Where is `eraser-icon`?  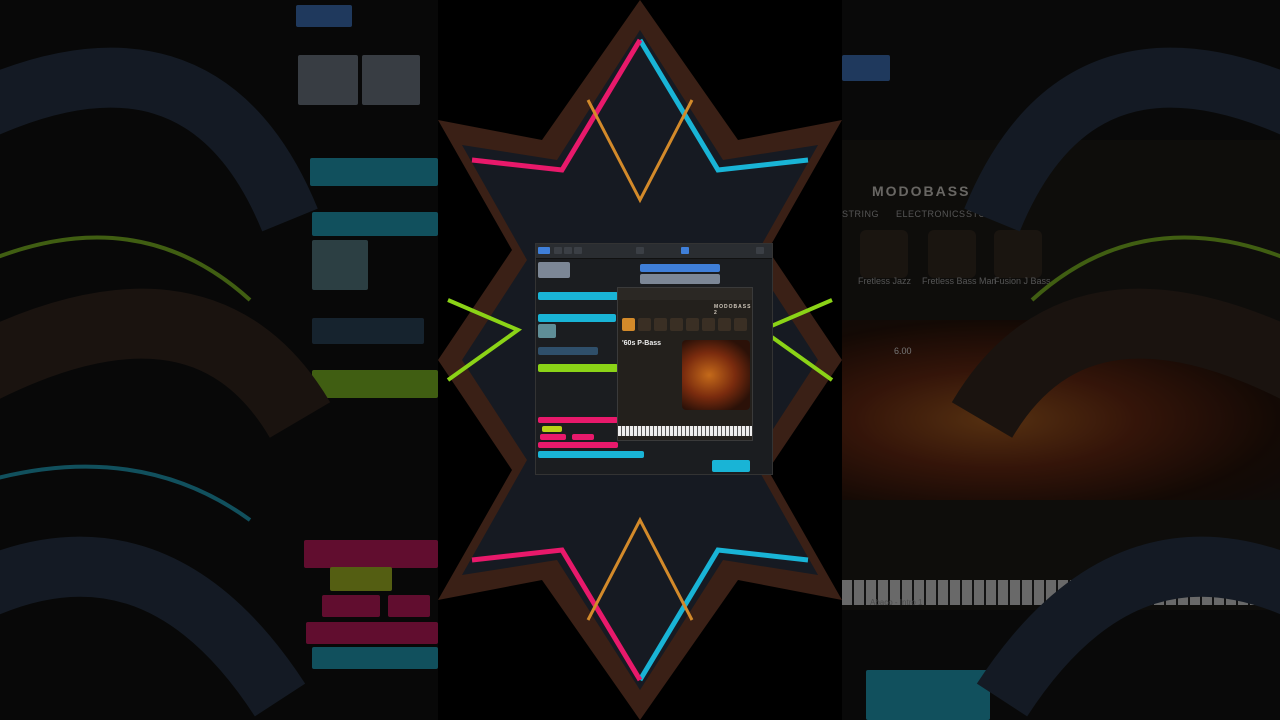 eraser-icon is located at coordinates (568, 250).